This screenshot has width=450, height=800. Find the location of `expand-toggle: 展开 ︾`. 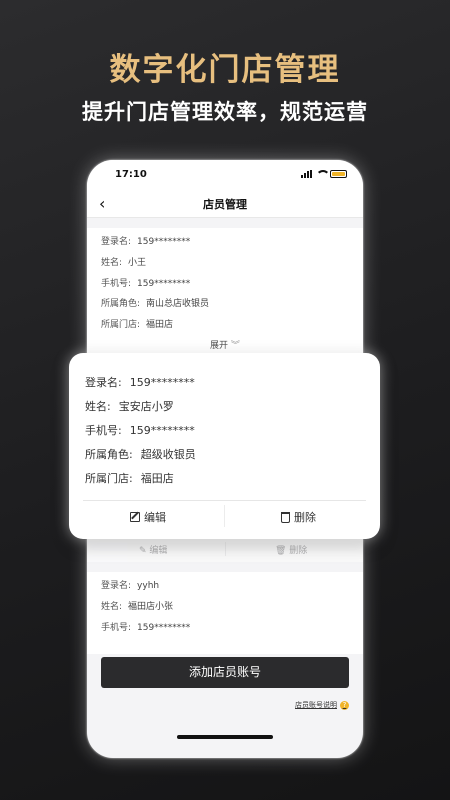

expand-toggle: 展开 ︾ is located at coordinates (225, 344).